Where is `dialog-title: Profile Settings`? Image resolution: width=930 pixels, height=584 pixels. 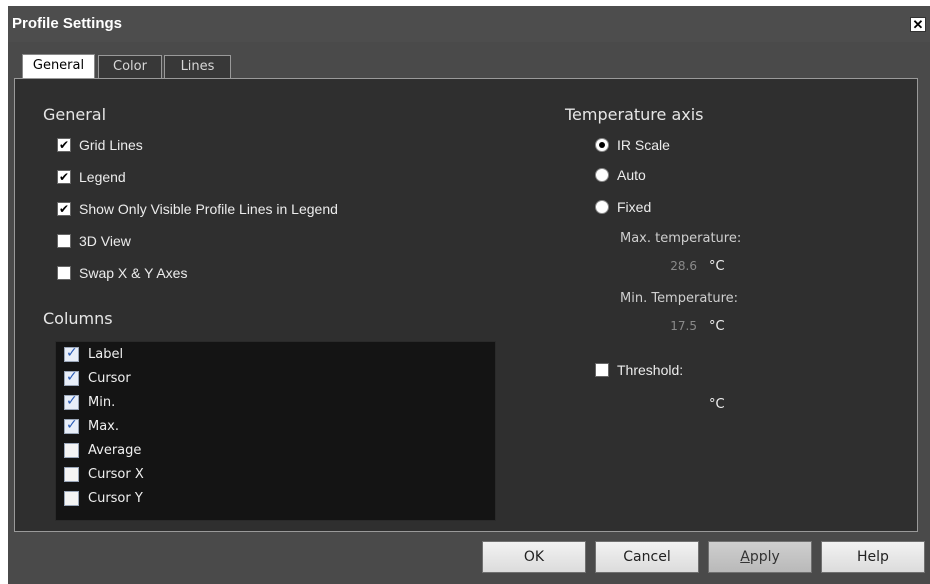
dialog-title: Profile Settings is located at coordinates (67, 23).